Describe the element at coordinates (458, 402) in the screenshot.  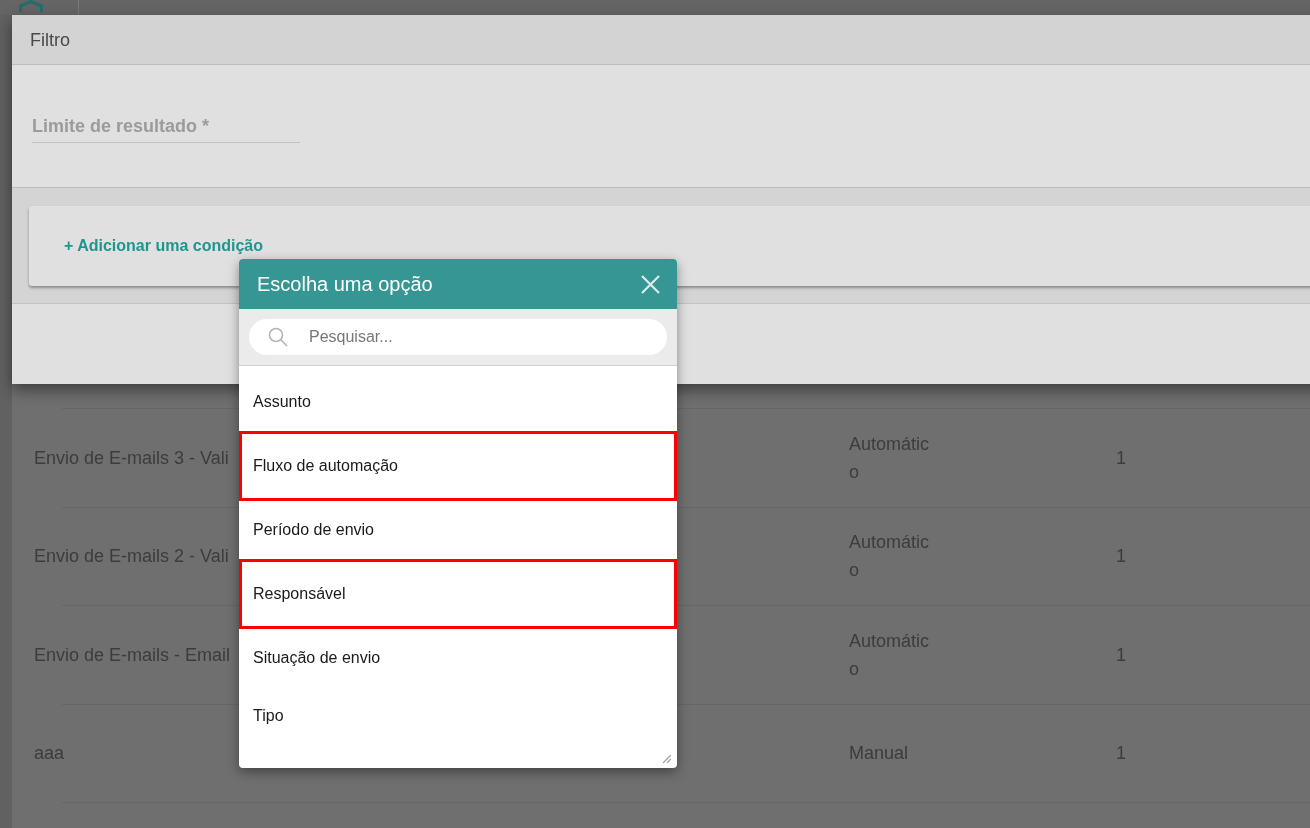
I see `option-item: Assunto` at that location.